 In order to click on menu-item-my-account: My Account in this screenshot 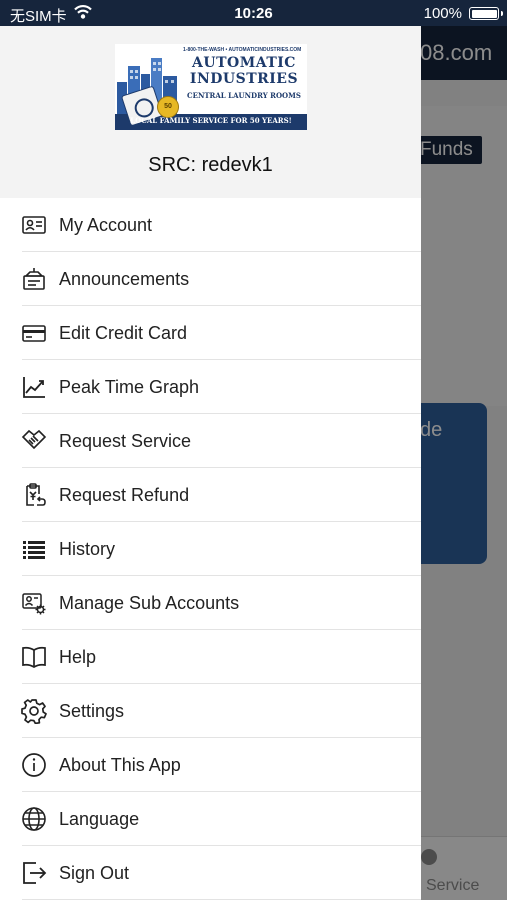, I will do `click(210, 225)`.